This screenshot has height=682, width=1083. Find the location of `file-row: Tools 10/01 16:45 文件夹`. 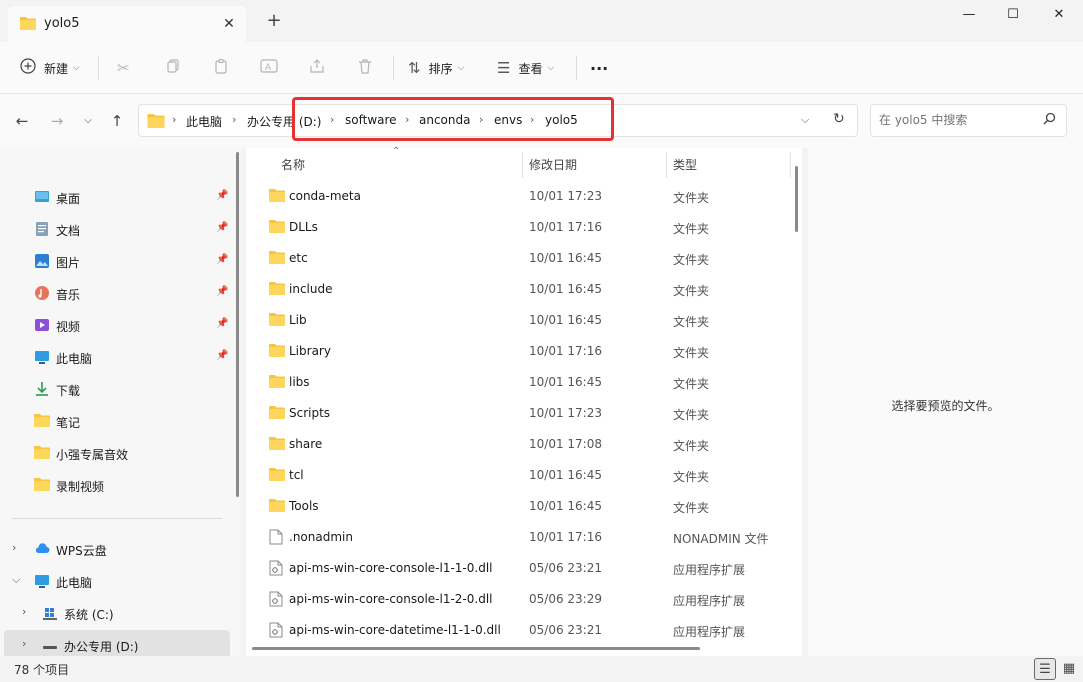

file-row: Tools 10/01 16:45 文件夹 is located at coordinates (522, 506).